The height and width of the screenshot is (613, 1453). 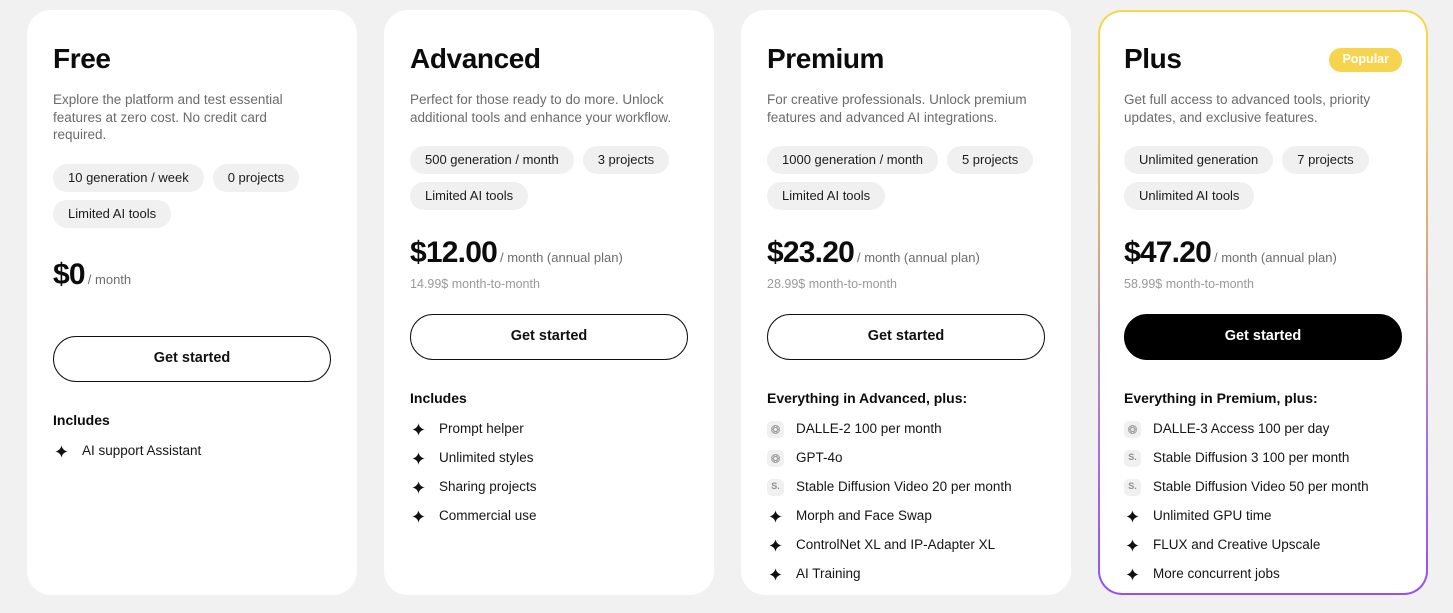 I want to click on feature-label: Morph and Face Swap, so click(x=864, y=515).